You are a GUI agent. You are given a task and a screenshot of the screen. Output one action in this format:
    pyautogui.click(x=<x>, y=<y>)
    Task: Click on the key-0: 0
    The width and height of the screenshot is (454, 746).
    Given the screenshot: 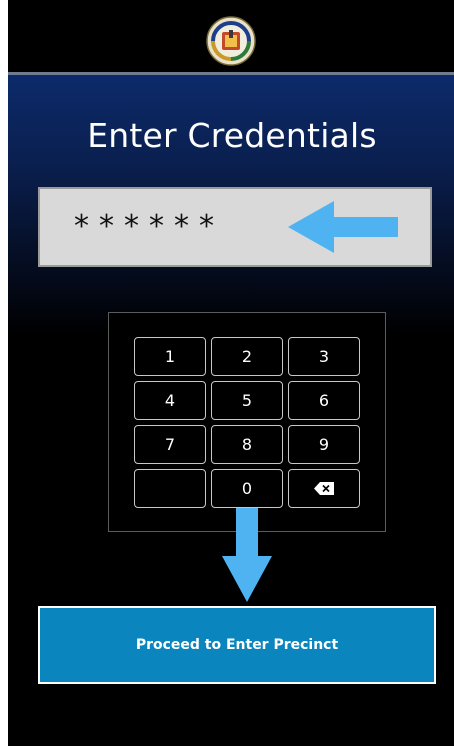 What is the action you would take?
    pyautogui.click(x=247, y=488)
    